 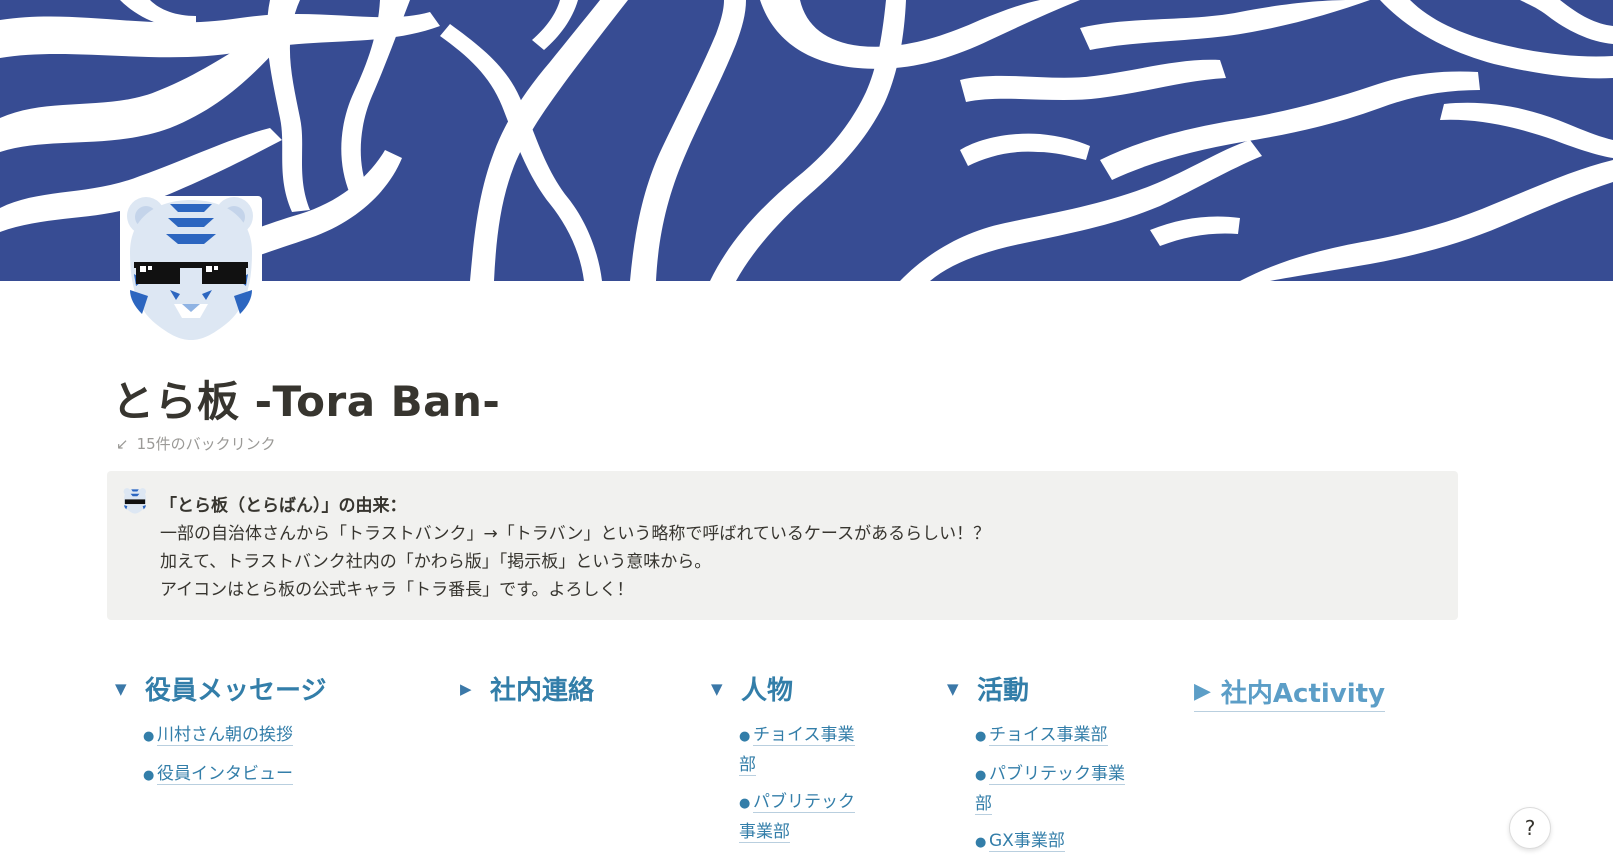 I want to click on toggle-activities: ▼ 活動 ● チョイス事業部 ● パブリテック事業部 ● GX事業部, so click(x=1037, y=768).